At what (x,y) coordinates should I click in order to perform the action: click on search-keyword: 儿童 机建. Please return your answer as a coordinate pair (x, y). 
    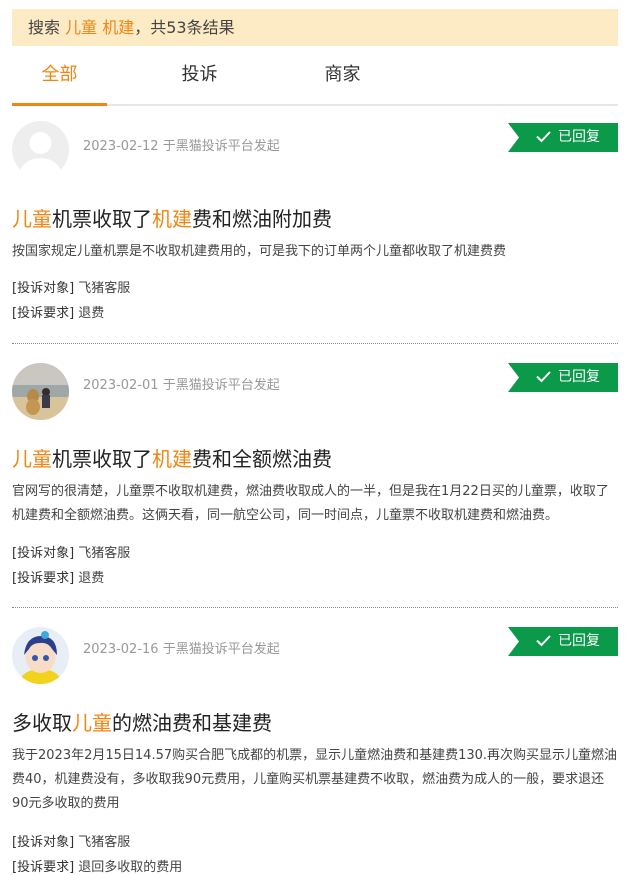
    Looking at the image, I should click on (100, 27).